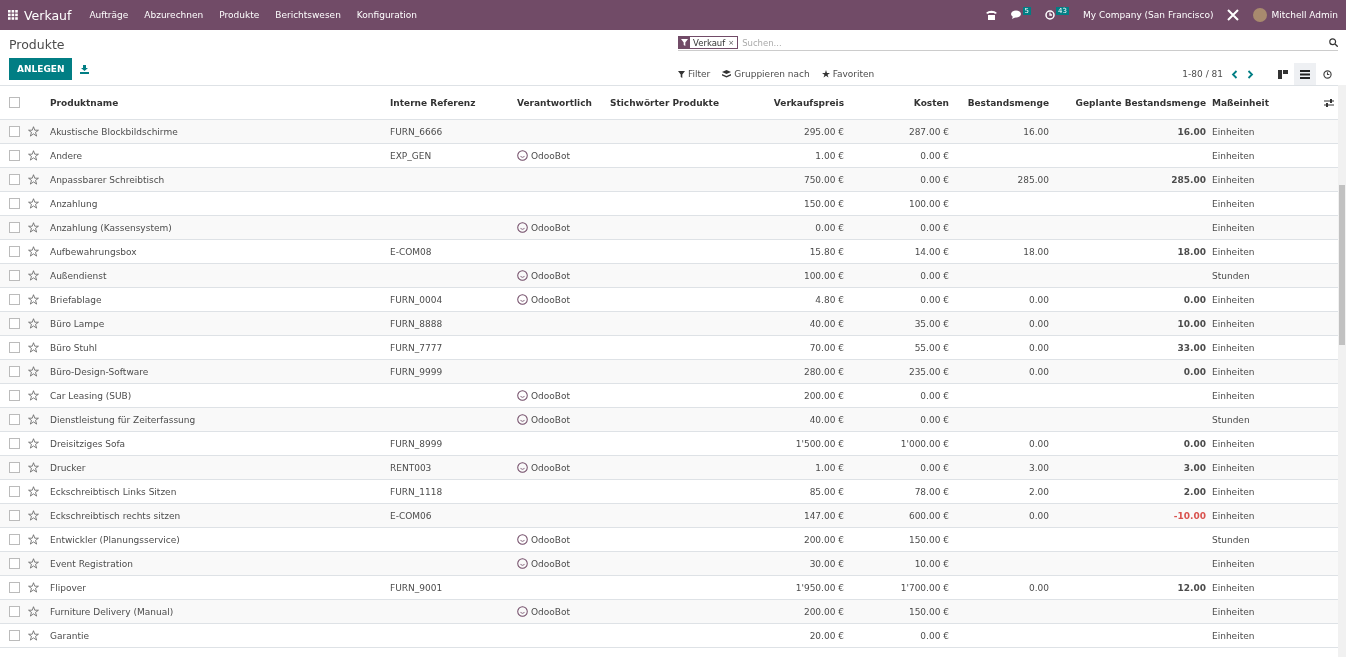  What do you see at coordinates (78, 323) in the screenshot?
I see `table-cell-text: Büro Lampe` at bounding box center [78, 323].